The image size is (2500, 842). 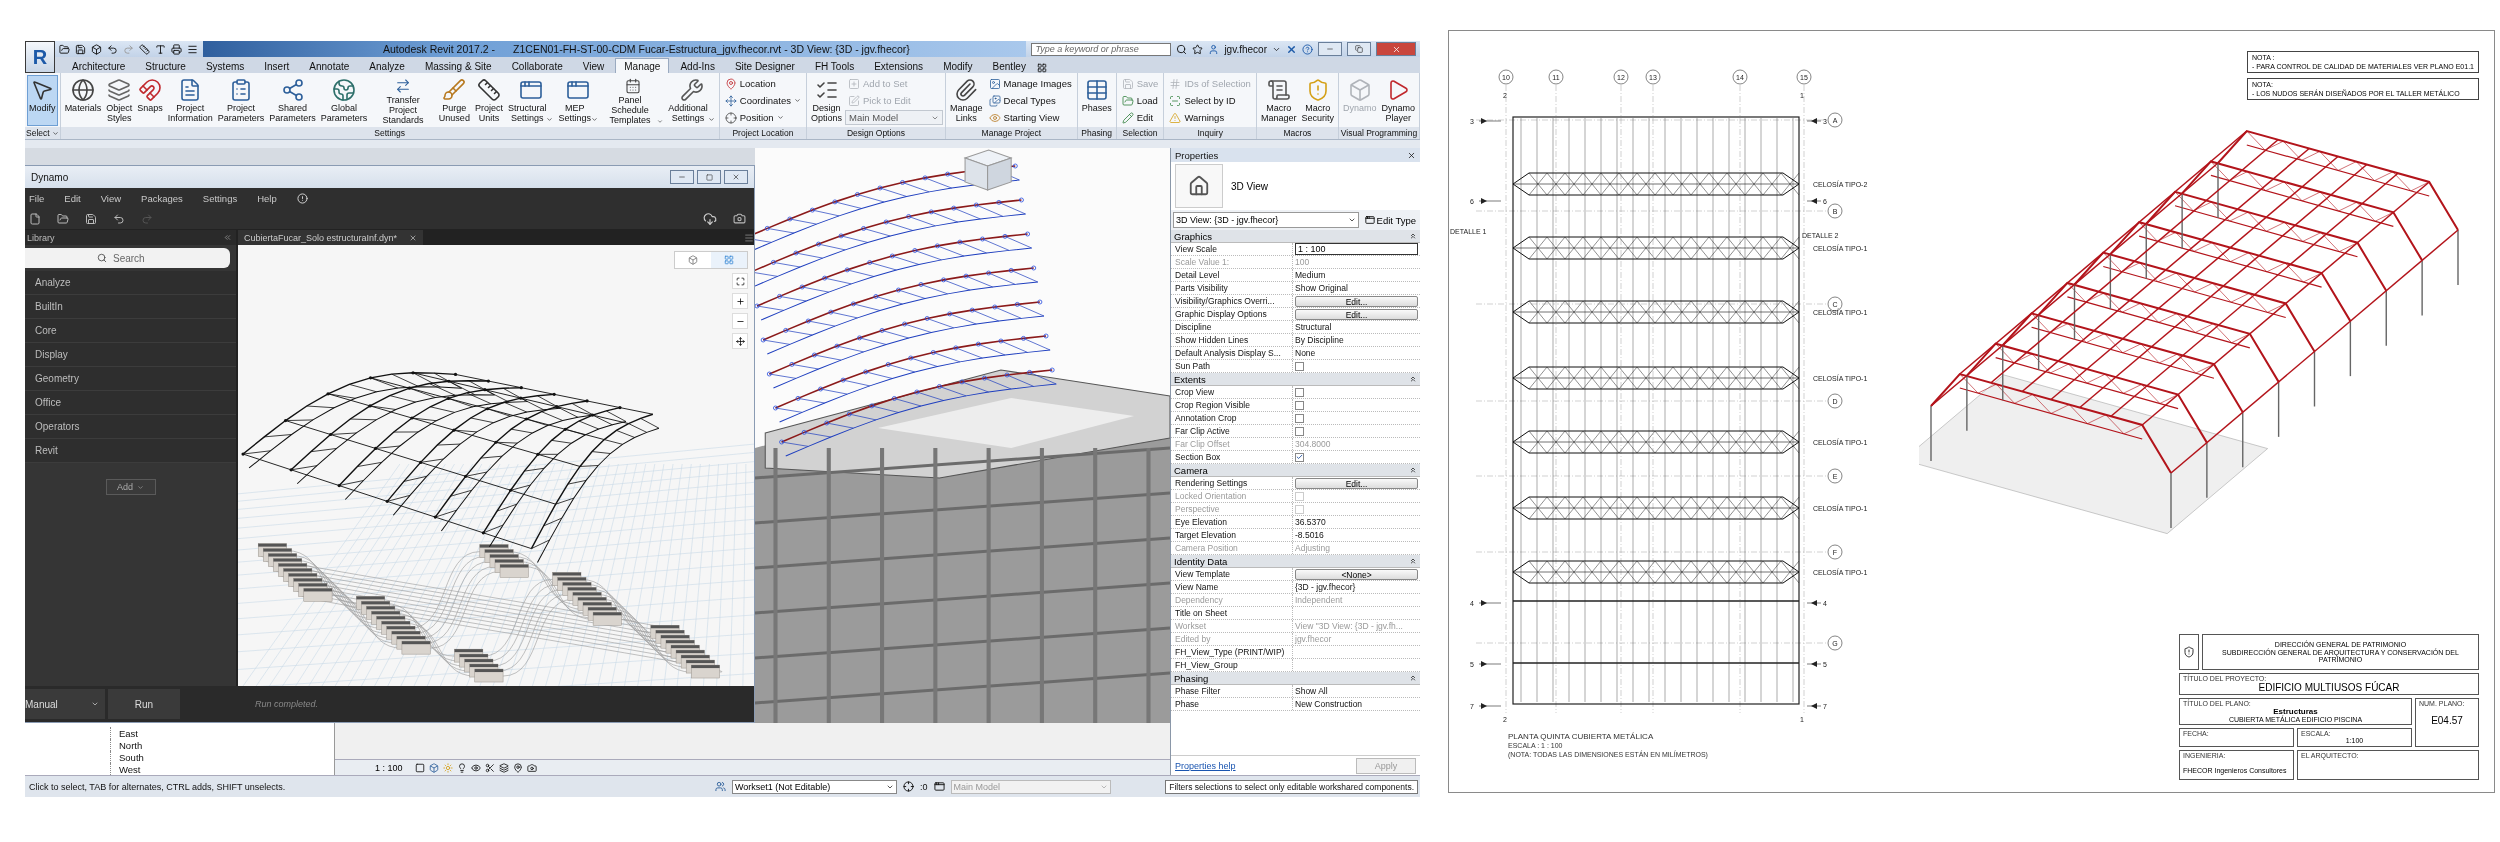 I want to click on ribbon-tab: Structure, so click(x=165, y=65).